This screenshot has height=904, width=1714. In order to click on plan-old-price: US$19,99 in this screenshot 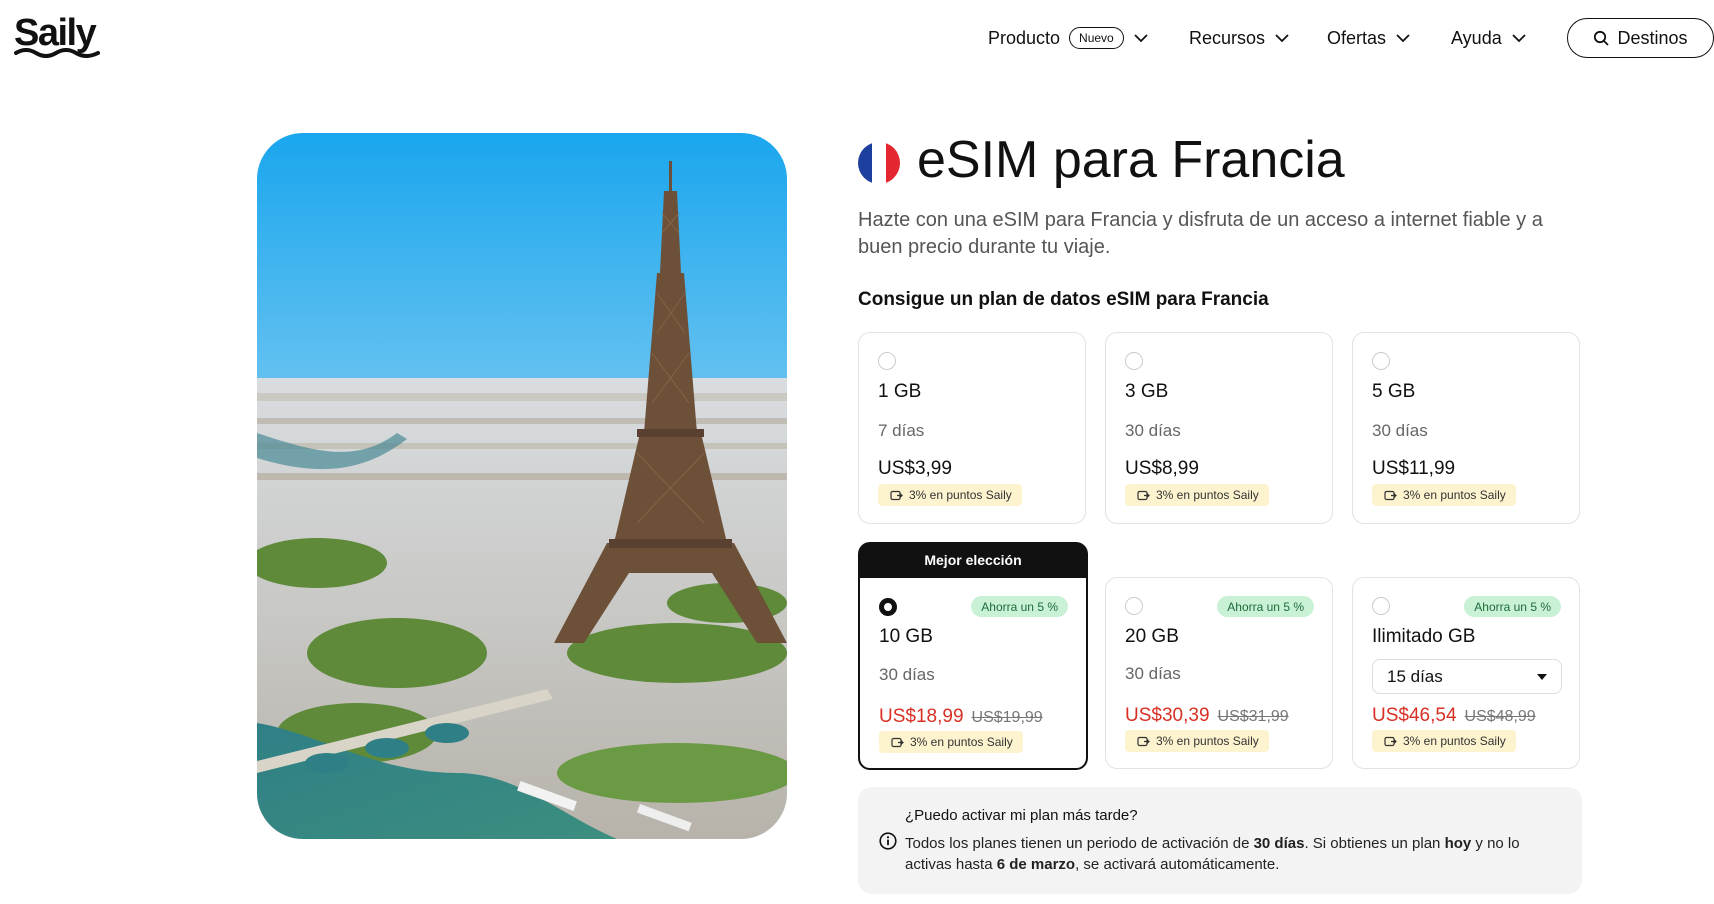, I will do `click(1007, 717)`.